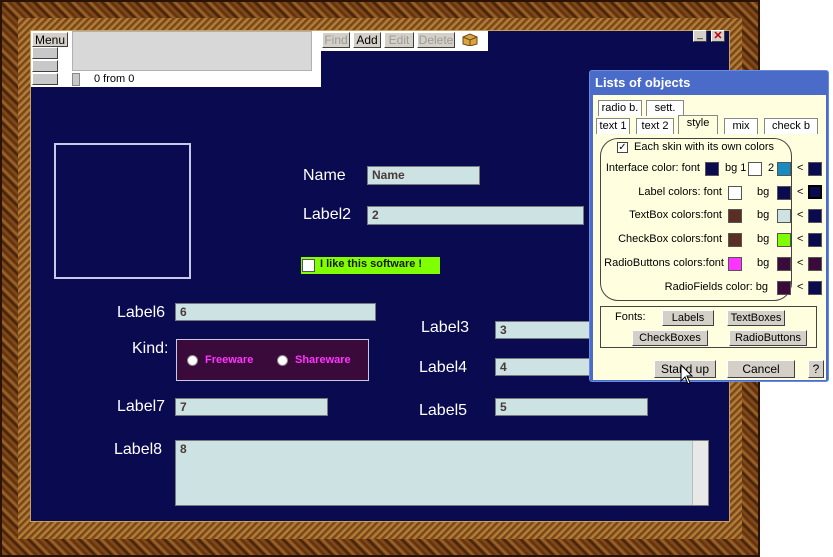 This screenshot has height=557, width=833. I want to click on label-font-swatch, so click(735, 193).